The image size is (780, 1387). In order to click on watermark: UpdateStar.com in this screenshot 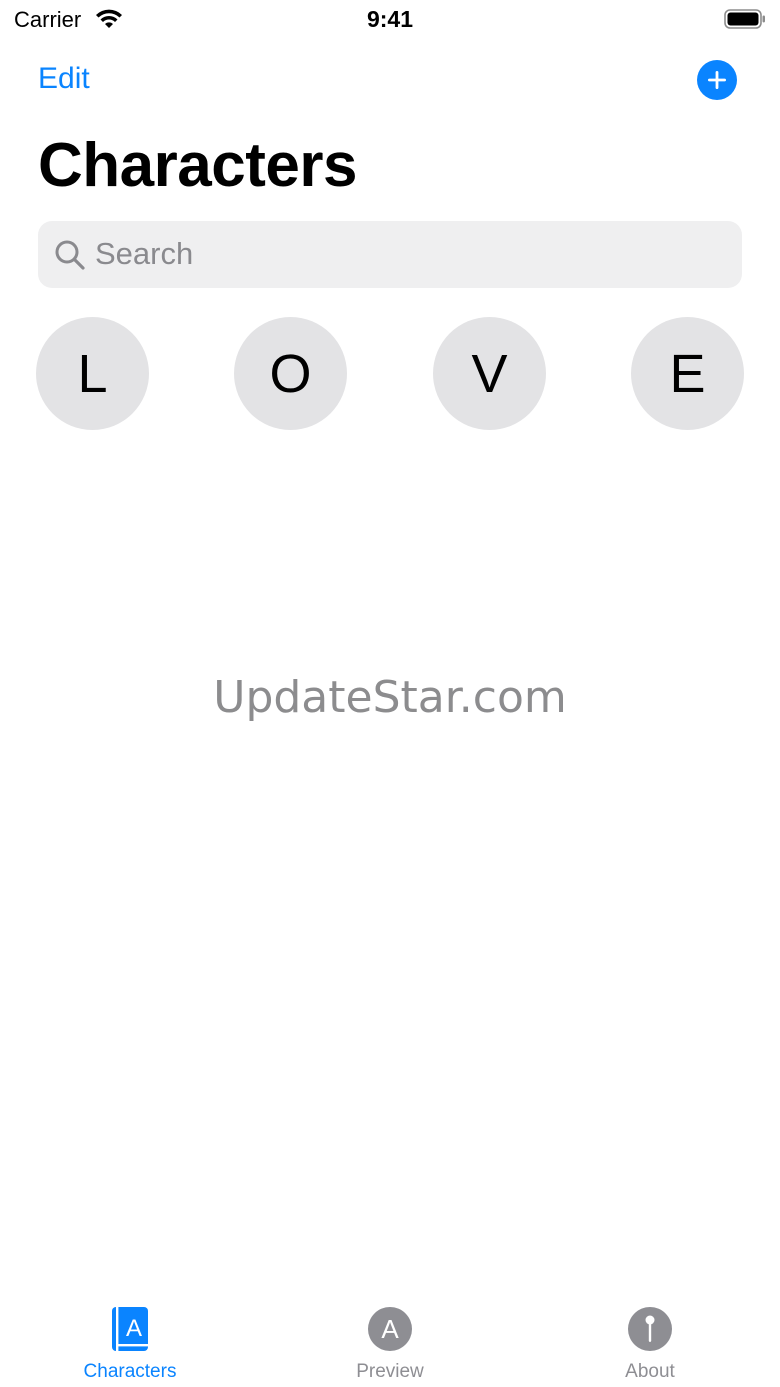, I will do `click(390, 697)`.